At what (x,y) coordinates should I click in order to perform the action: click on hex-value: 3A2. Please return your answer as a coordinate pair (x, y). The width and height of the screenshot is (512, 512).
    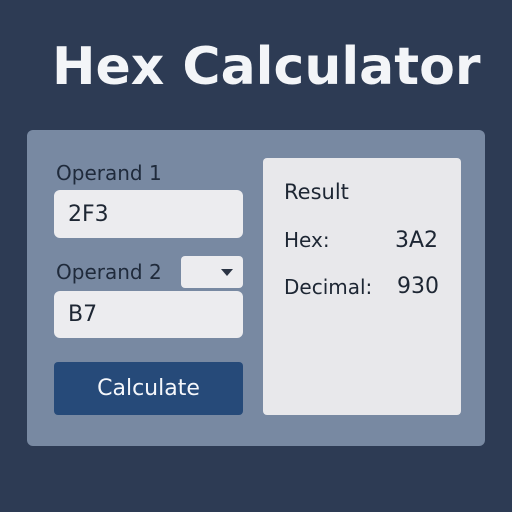
    Looking at the image, I should click on (417, 240).